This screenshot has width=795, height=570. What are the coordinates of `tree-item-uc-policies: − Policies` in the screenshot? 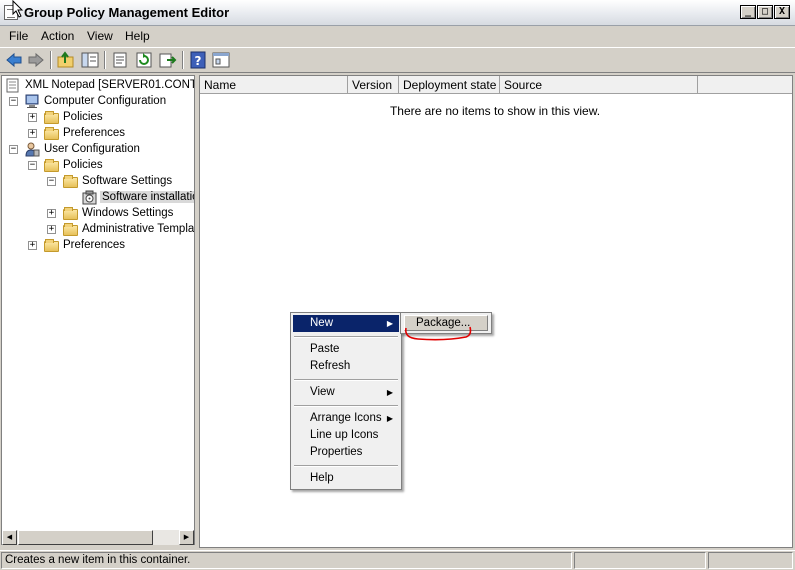 It's located at (98, 166).